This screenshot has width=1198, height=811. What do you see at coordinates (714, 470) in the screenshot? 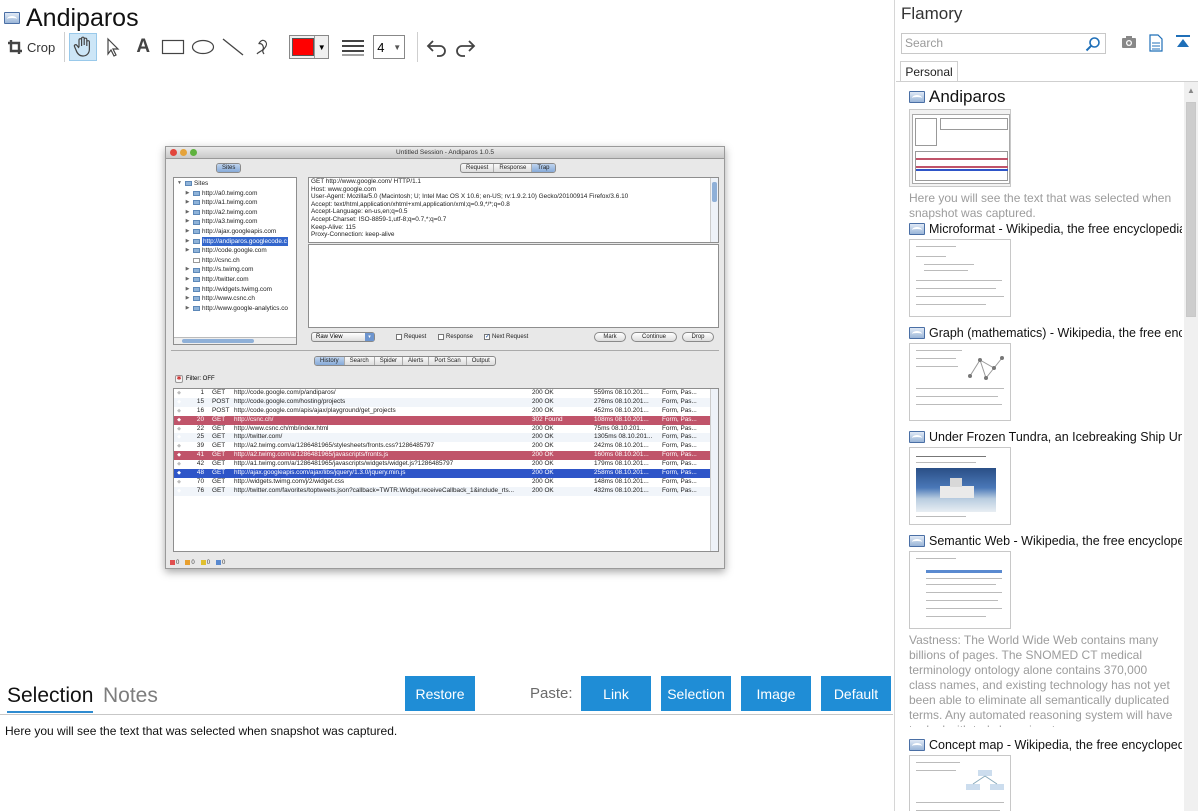
I see `history-vscroll` at bounding box center [714, 470].